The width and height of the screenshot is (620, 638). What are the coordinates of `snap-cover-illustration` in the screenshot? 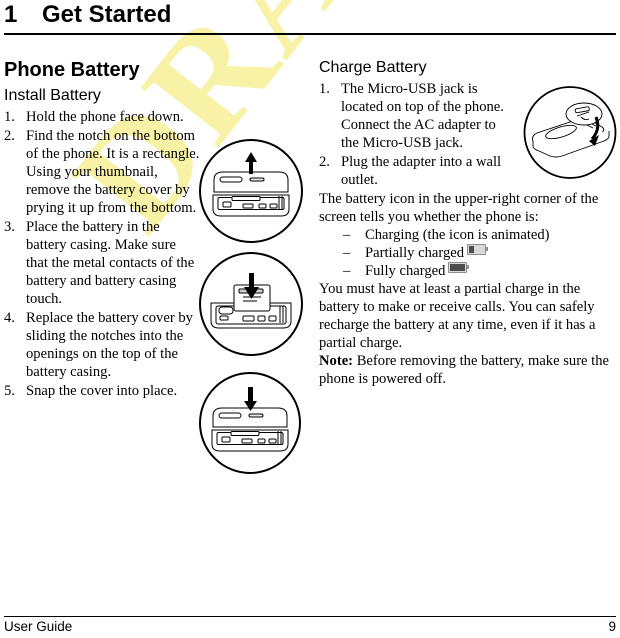 It's located at (250, 423).